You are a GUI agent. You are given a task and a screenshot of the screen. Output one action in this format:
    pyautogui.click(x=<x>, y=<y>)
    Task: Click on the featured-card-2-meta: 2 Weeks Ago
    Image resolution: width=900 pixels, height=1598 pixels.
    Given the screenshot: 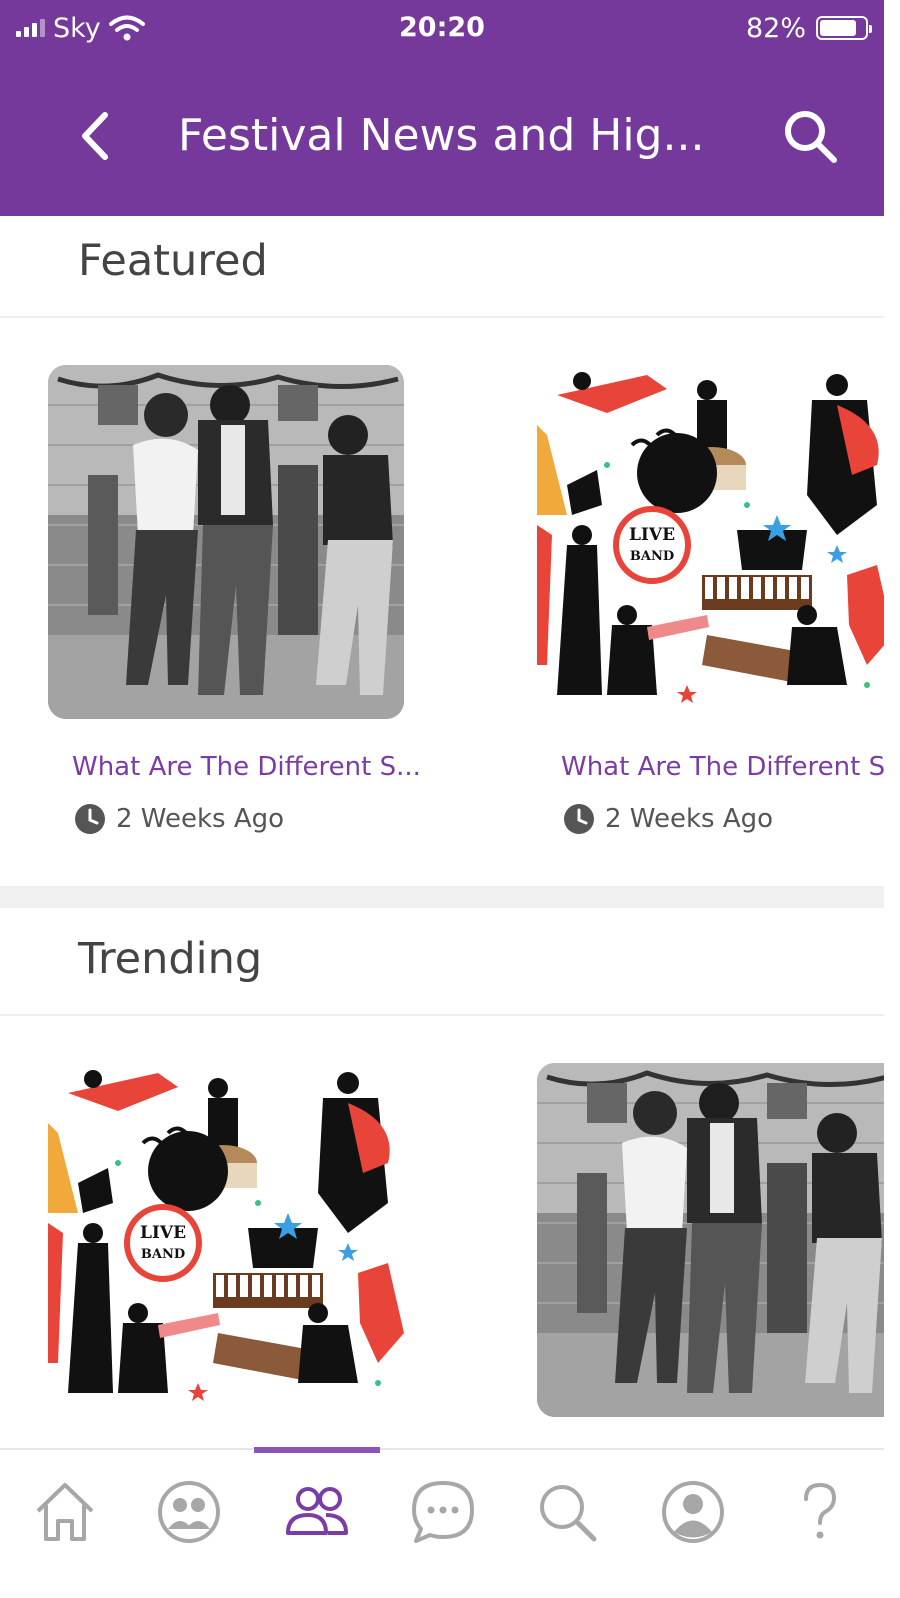 What is the action you would take?
    pyautogui.click(x=668, y=819)
    